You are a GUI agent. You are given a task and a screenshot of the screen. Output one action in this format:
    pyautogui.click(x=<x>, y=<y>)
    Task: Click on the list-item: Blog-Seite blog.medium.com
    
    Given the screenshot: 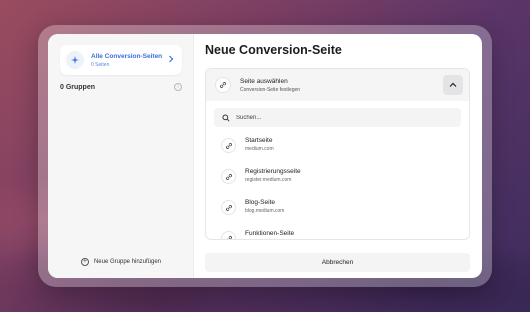 What is the action you would take?
    pyautogui.click(x=337, y=210)
    